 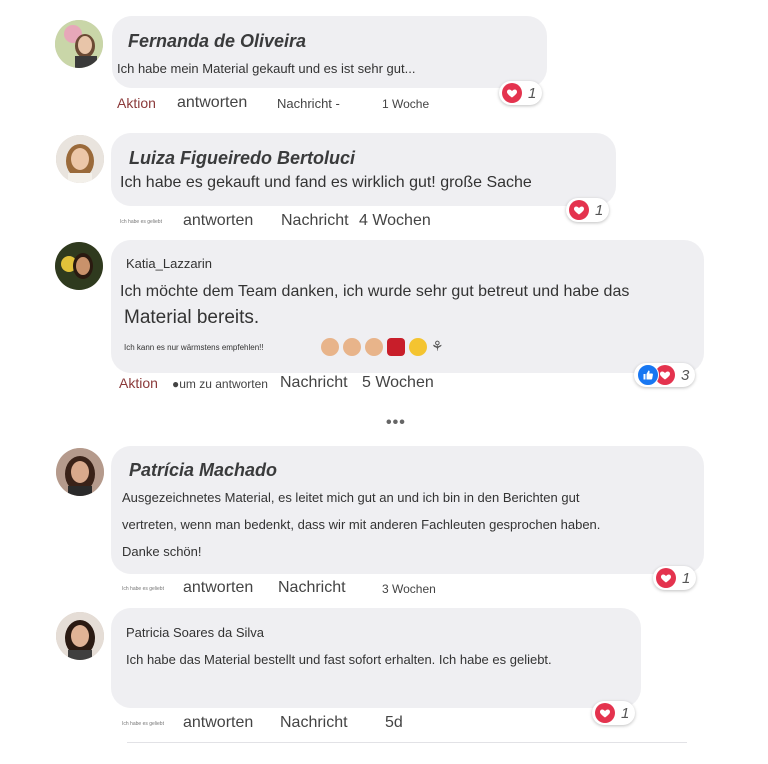 What do you see at coordinates (409, 589) in the screenshot?
I see `timestamp: 3 Wochen` at bounding box center [409, 589].